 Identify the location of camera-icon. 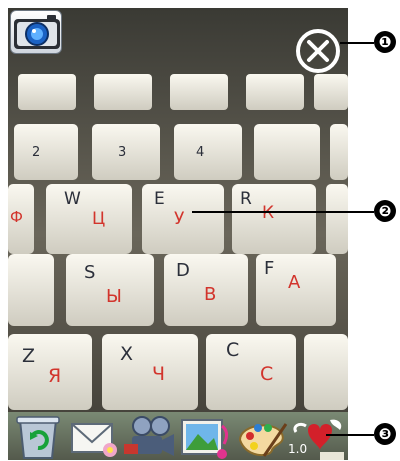
(37, 32).